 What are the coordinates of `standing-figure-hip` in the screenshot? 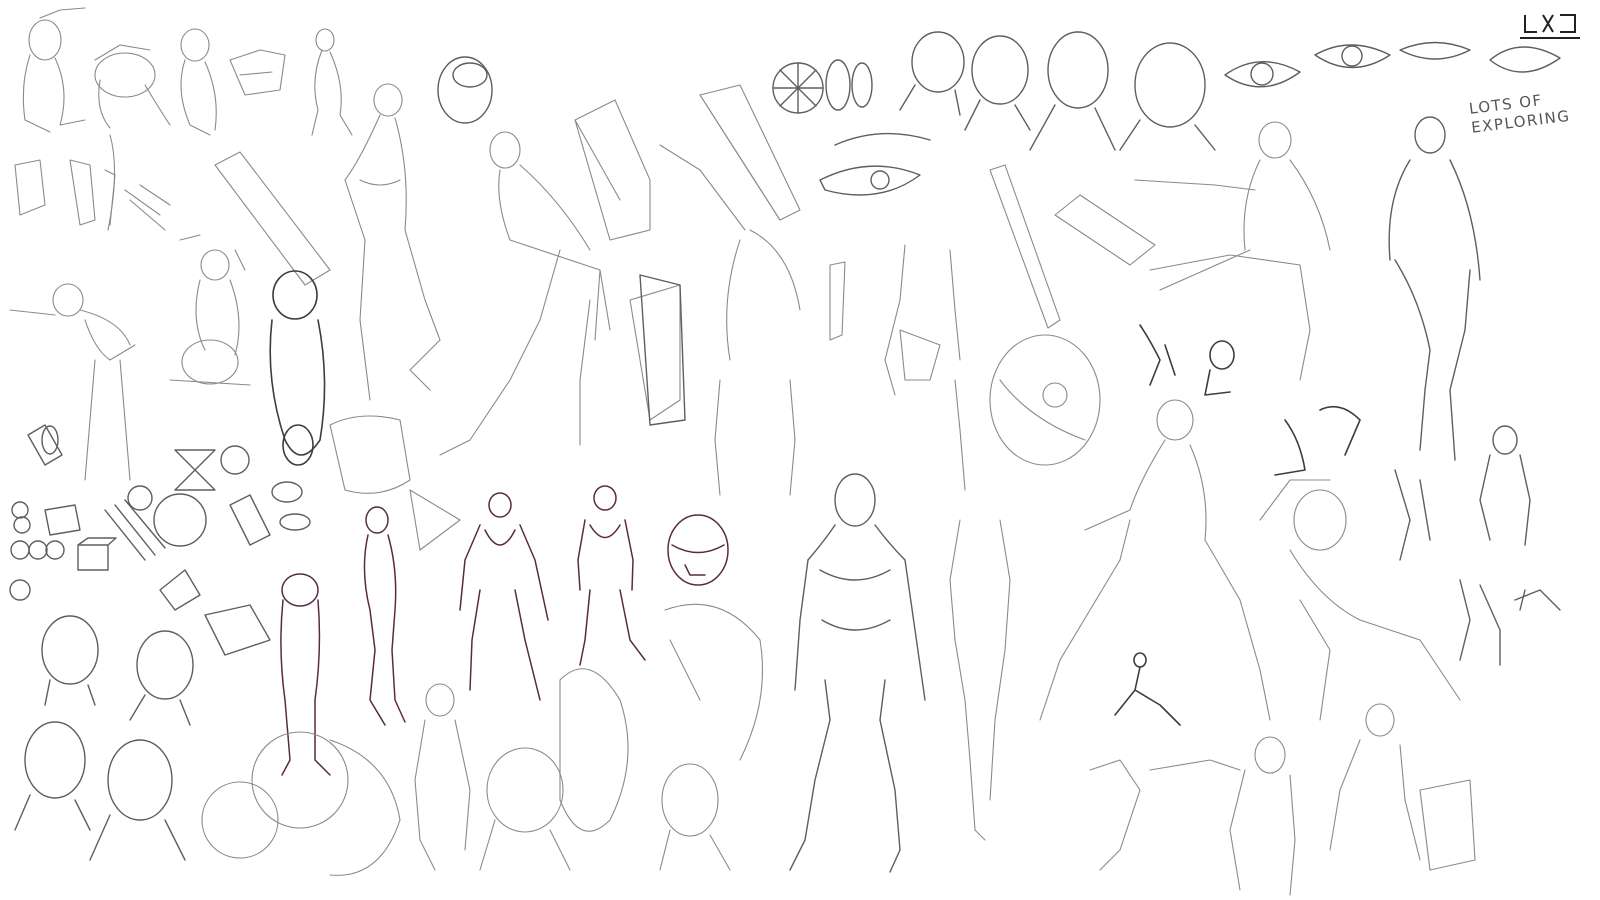 It's located at (392, 242).